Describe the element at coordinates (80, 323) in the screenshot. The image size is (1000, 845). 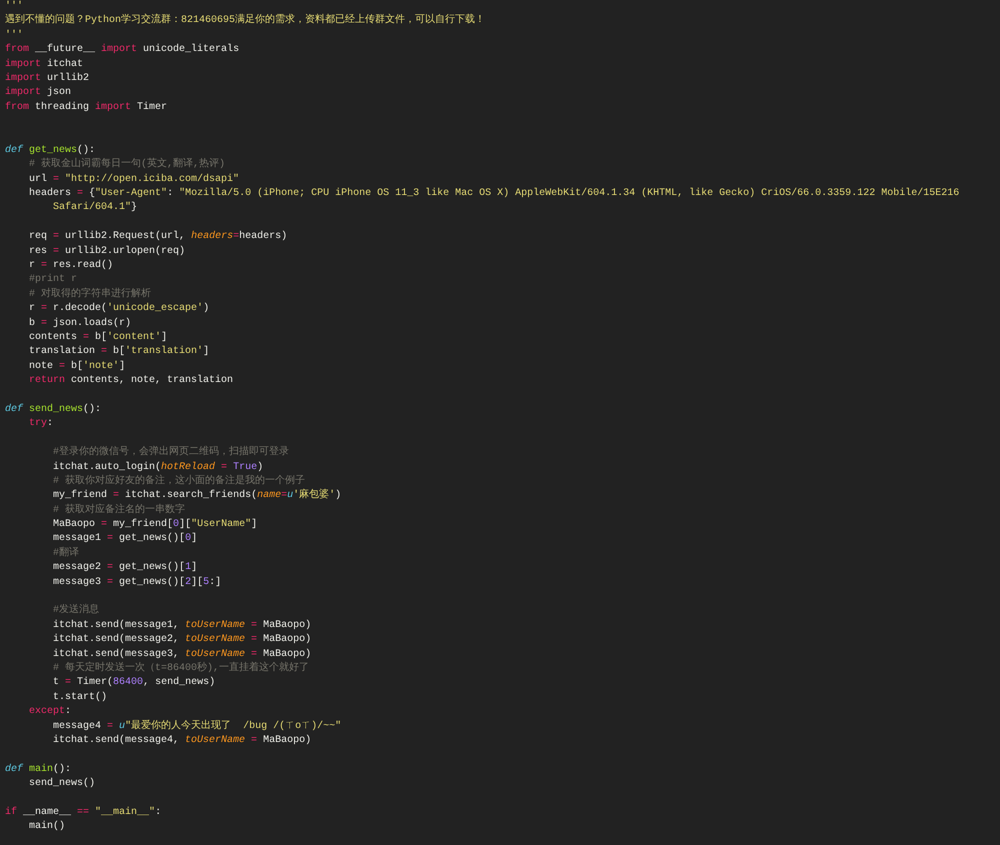
I see `code-line: b = json.loads(r)` at that location.